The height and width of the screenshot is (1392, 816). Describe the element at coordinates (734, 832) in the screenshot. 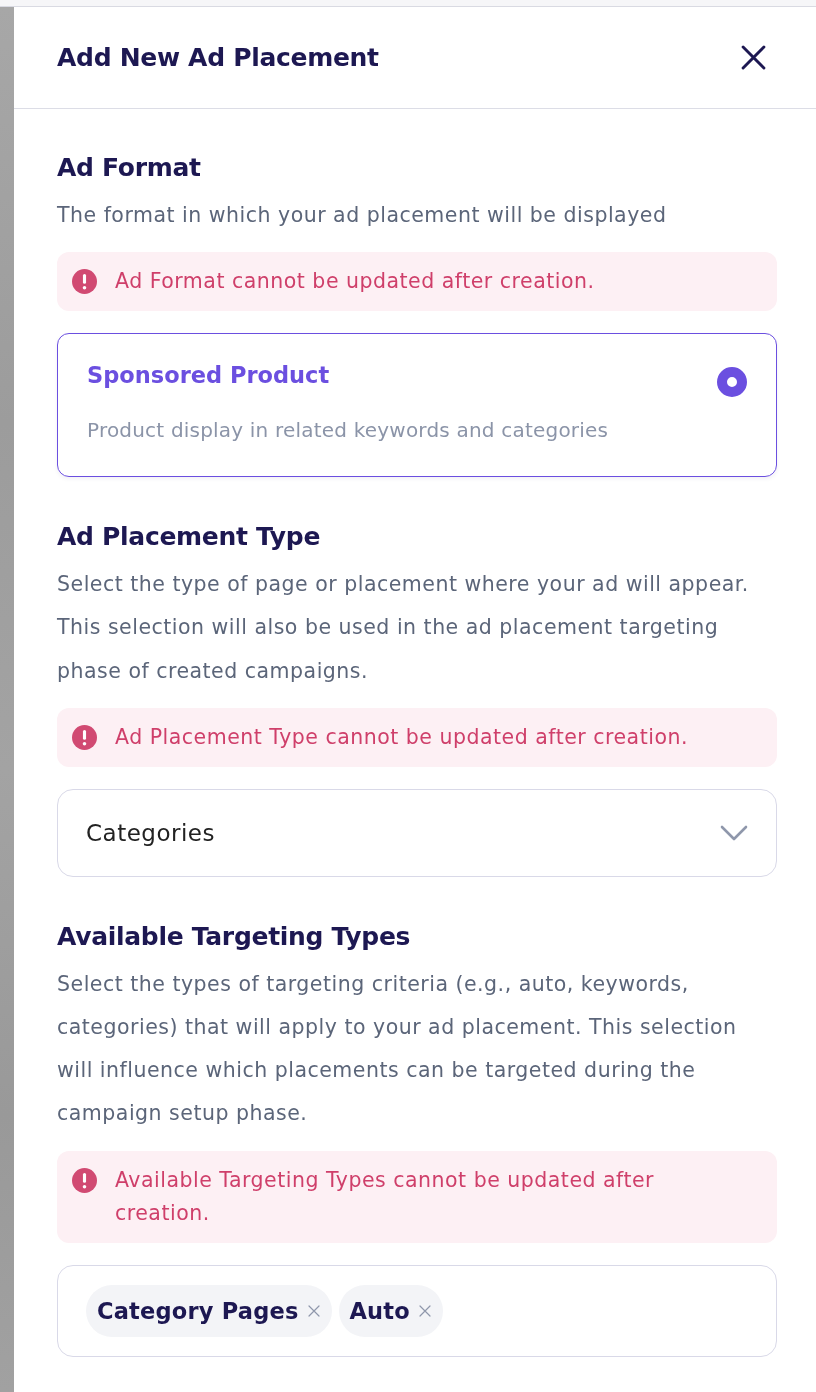

I see `chevron-down-icon` at that location.